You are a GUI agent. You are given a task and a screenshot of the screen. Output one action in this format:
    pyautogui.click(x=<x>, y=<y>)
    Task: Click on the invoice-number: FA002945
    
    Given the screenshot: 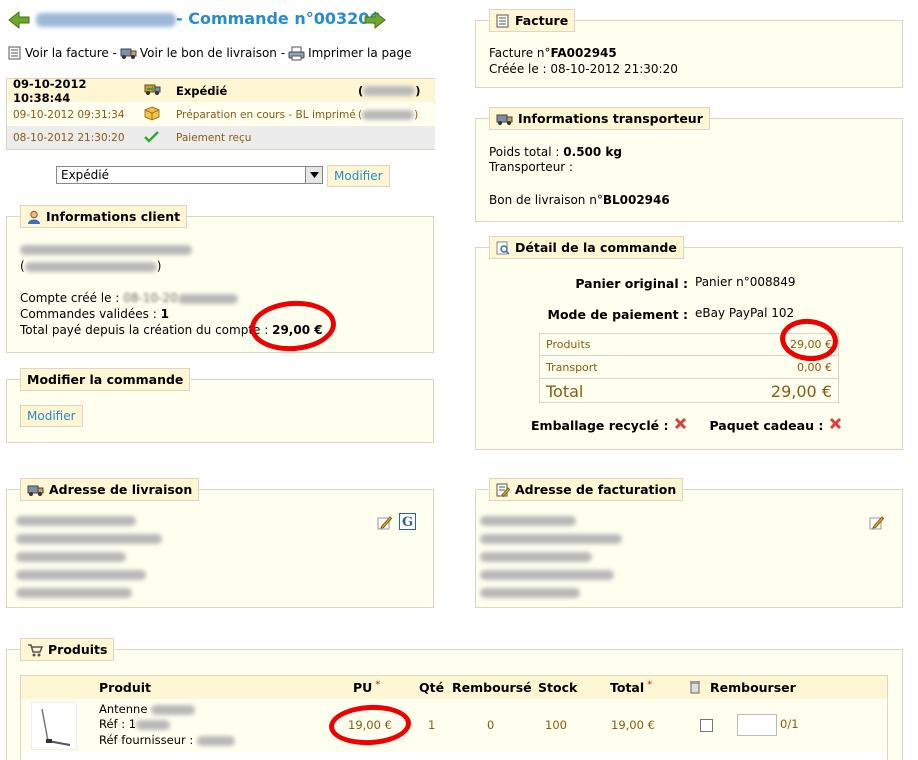 What is the action you would take?
    pyautogui.click(x=583, y=53)
    